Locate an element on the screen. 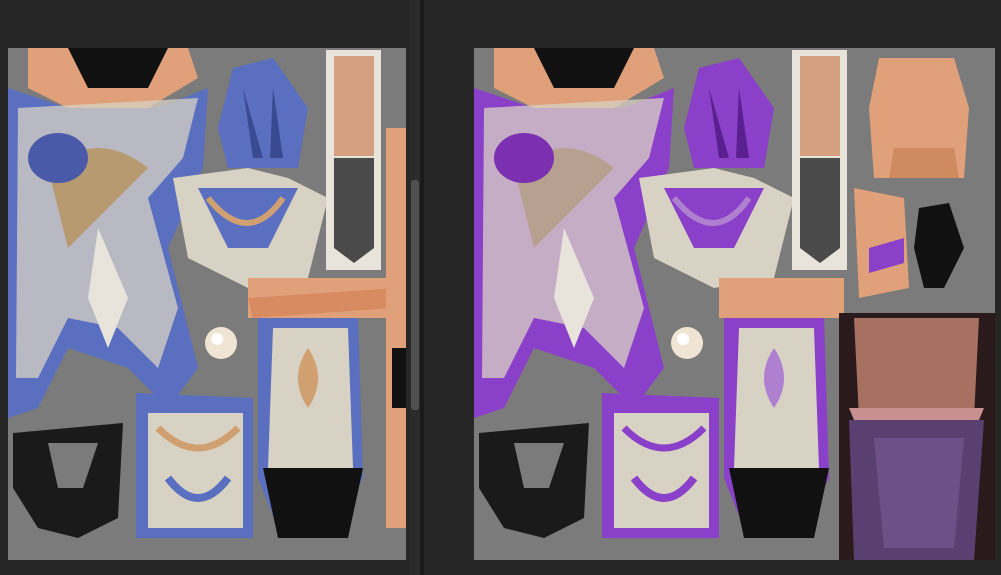 This screenshot has height=575, width=1001. scrollbar-thumb is located at coordinates (415, 295).